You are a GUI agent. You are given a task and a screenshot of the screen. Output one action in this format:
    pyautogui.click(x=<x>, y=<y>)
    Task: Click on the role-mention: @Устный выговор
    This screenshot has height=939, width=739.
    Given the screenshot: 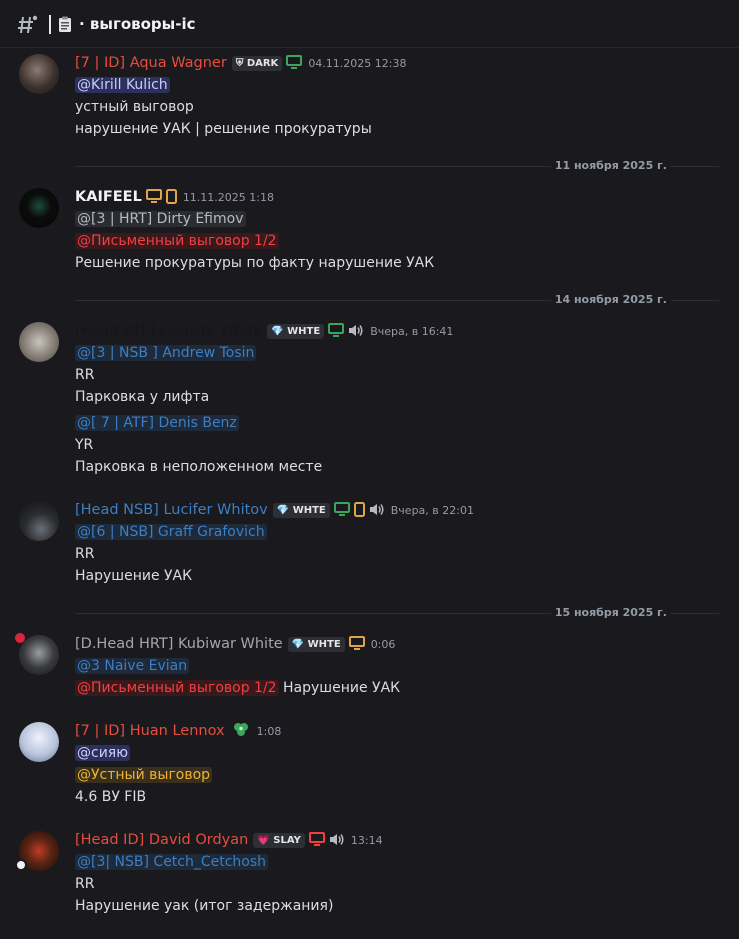 What is the action you would take?
    pyautogui.click(x=144, y=775)
    